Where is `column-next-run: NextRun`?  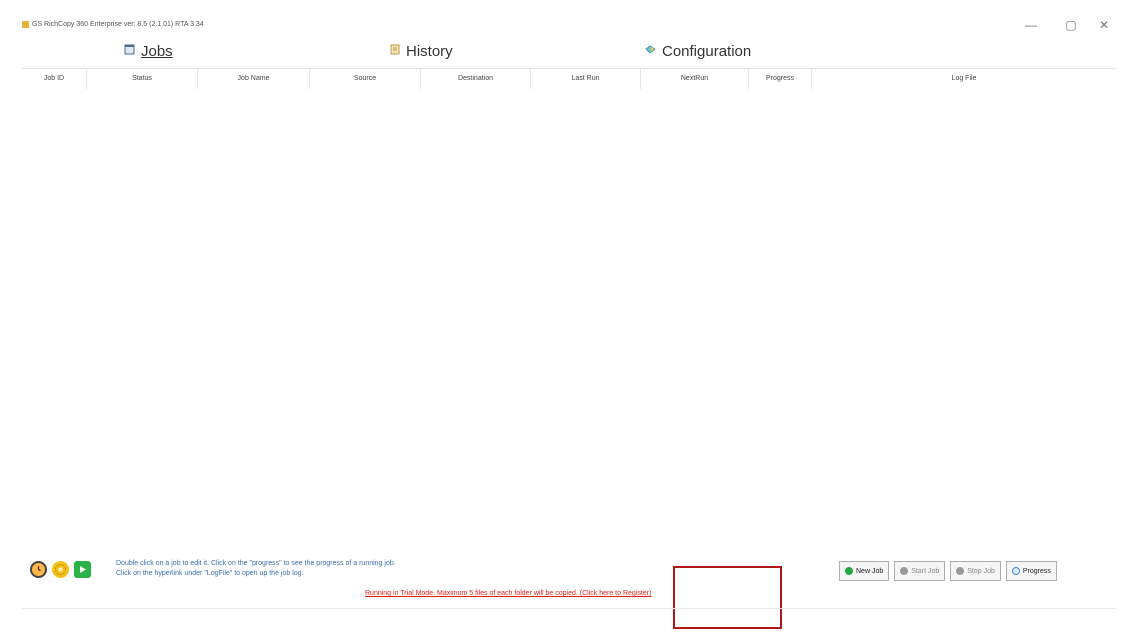
column-next-run: NextRun is located at coordinates (695, 79).